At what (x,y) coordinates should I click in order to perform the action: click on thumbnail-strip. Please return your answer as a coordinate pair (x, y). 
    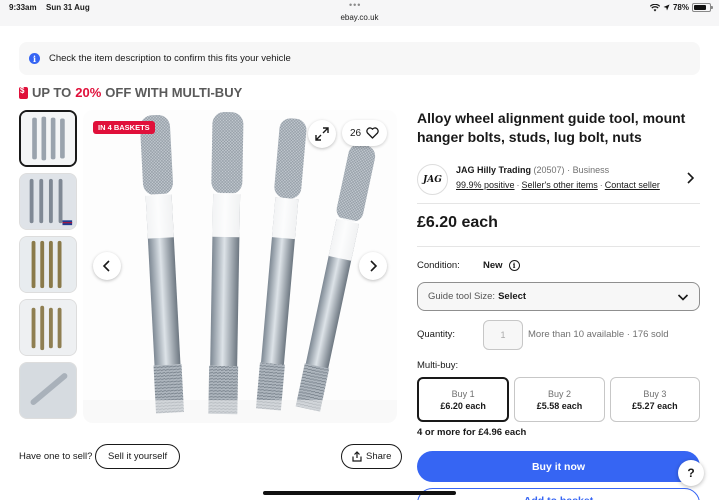
    Looking at the image, I should click on (49, 267).